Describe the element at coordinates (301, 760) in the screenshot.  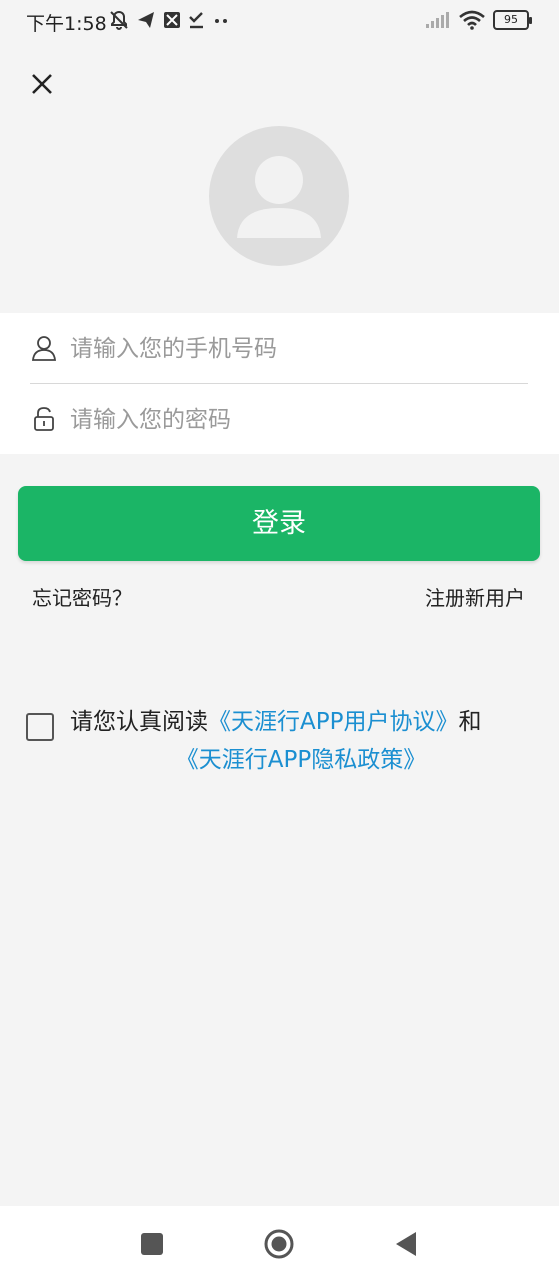
I see `privacy-policy-link: 《天涯行APP隐私政策》` at that location.